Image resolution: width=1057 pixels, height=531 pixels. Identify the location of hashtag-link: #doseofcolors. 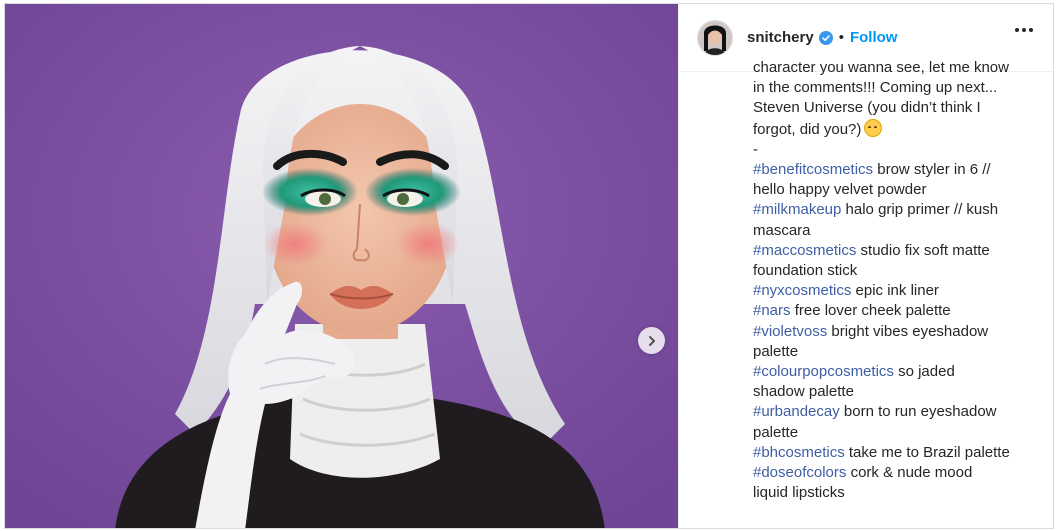
(799, 472).